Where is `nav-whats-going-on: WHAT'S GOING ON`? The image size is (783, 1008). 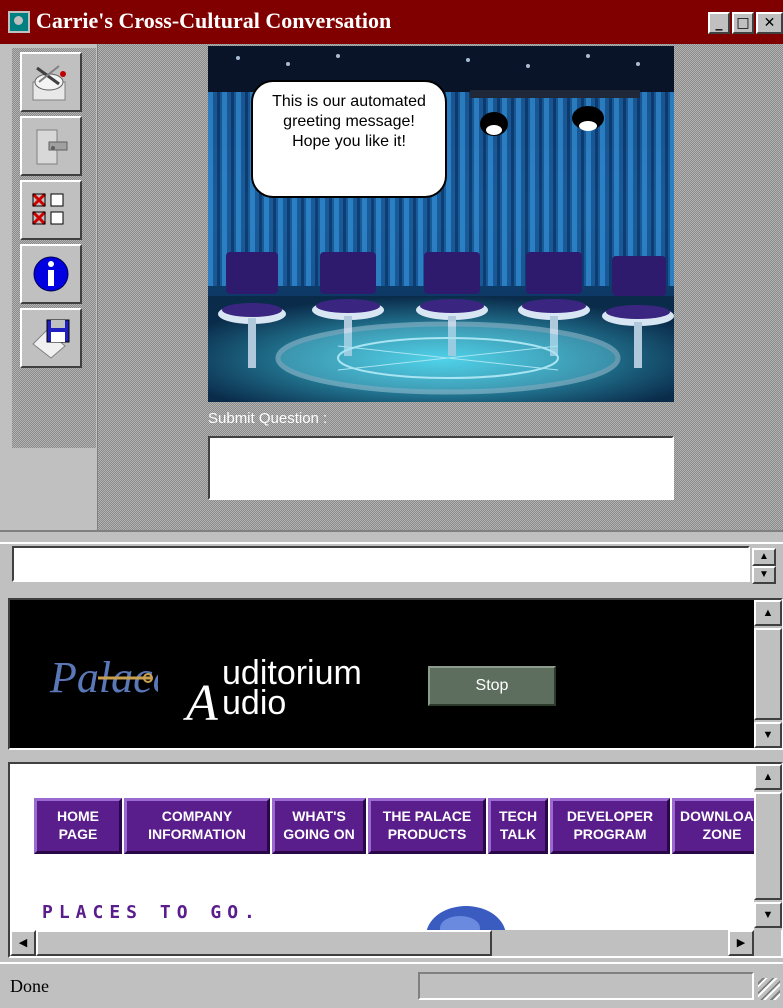 nav-whats-going-on: WHAT'S GOING ON is located at coordinates (319, 826).